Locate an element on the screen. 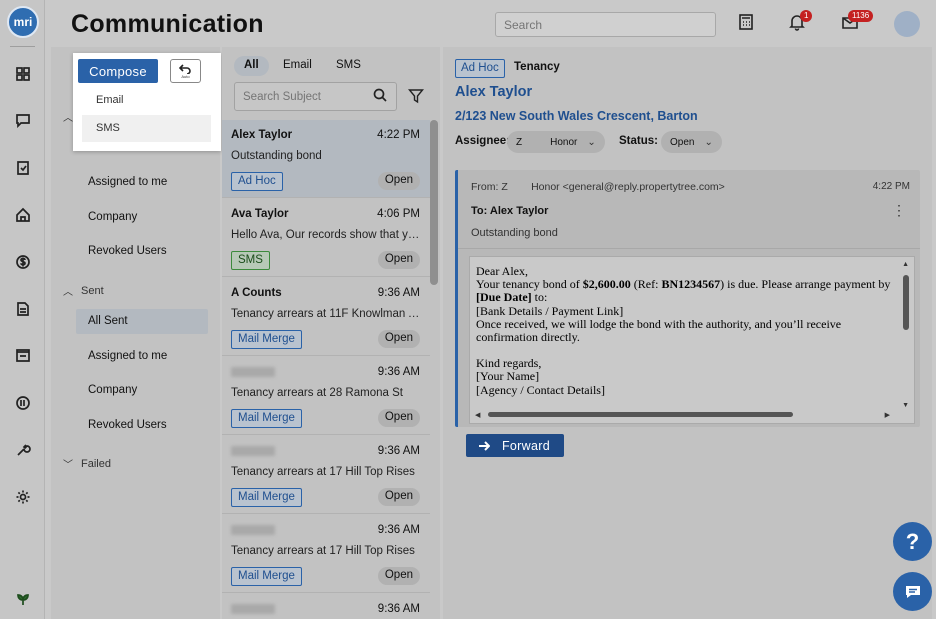 The height and width of the screenshot is (619, 936). tab-email: Email is located at coordinates (297, 66).